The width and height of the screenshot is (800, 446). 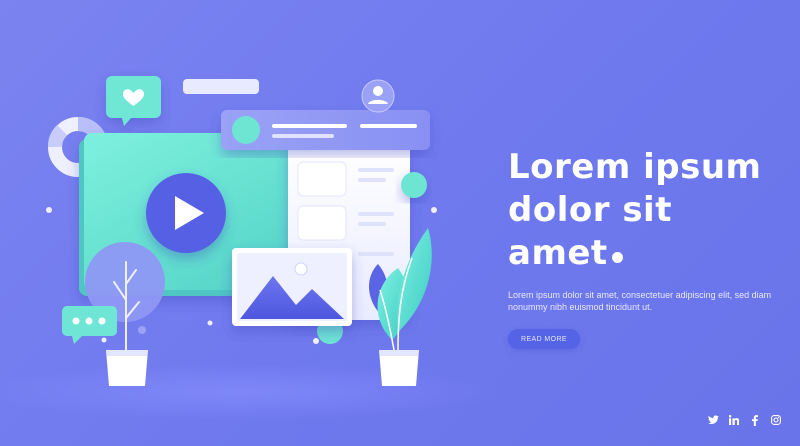 What do you see at coordinates (744, 420) in the screenshot?
I see `social-links` at bounding box center [744, 420].